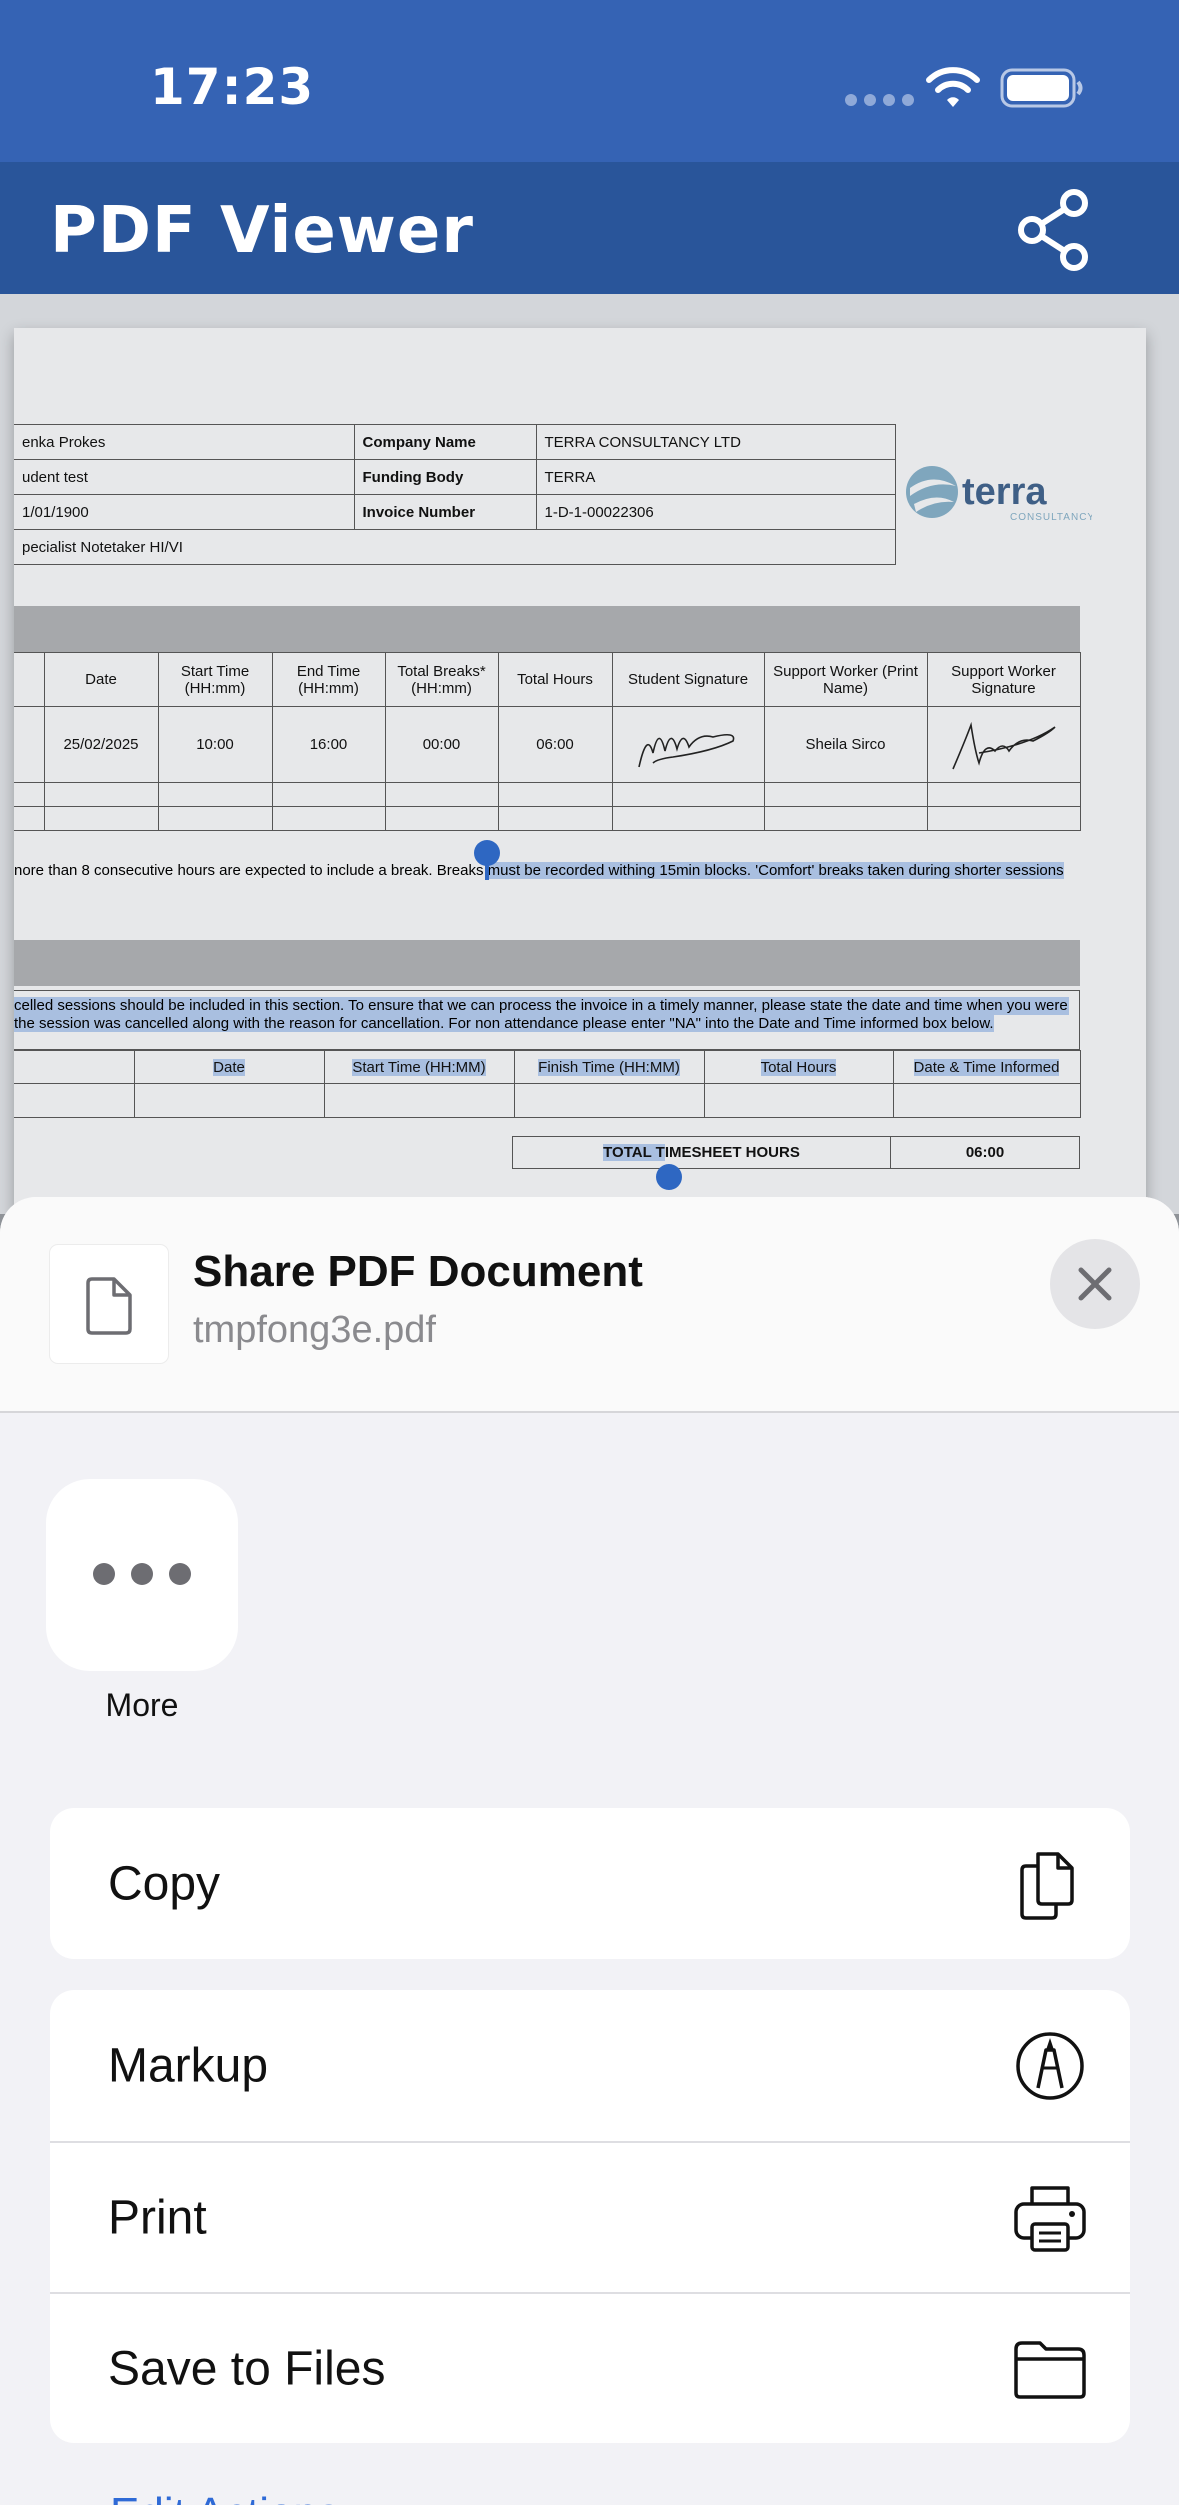 This screenshot has height=2505, width=1179. I want to click on app-bar: PDF Viewer, so click(589, 228).